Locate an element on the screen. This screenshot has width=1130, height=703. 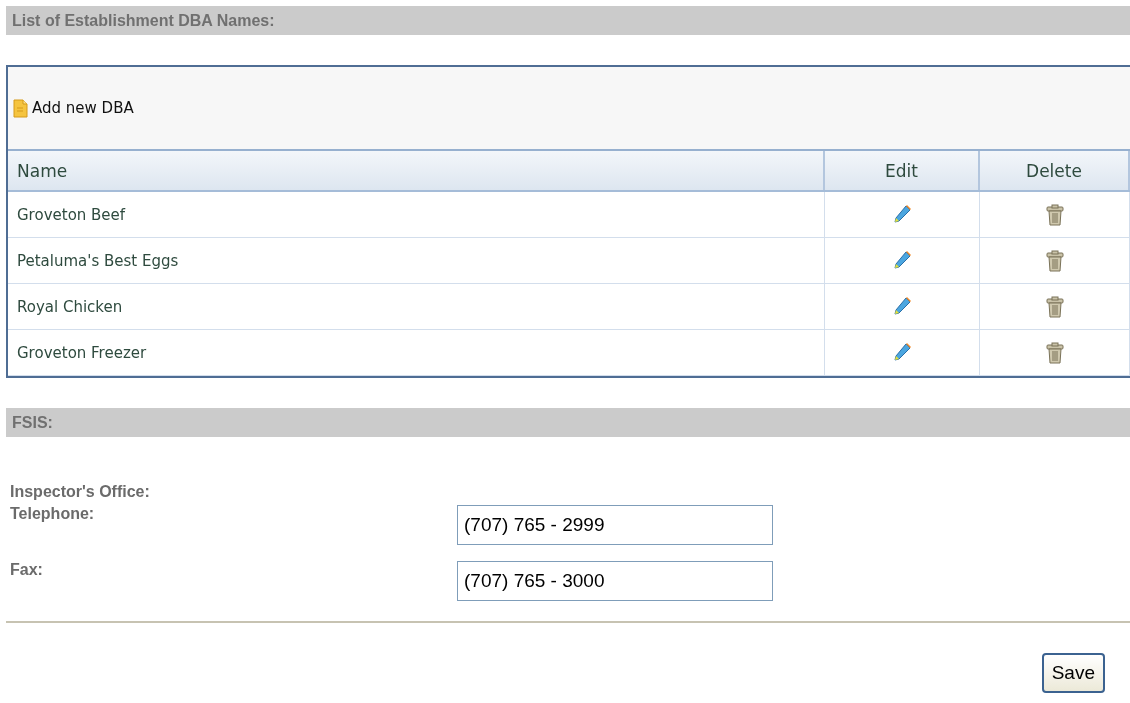
section-header: FSIS: is located at coordinates (568, 422).